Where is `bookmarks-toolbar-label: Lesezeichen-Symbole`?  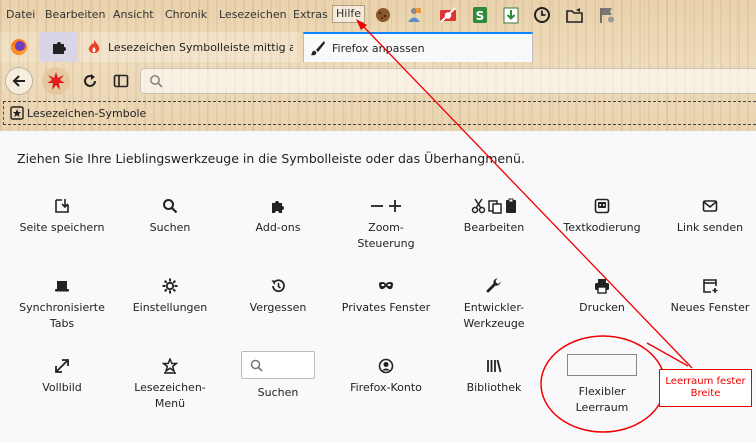 bookmarks-toolbar-label: Lesezeichen-Symbole is located at coordinates (87, 113).